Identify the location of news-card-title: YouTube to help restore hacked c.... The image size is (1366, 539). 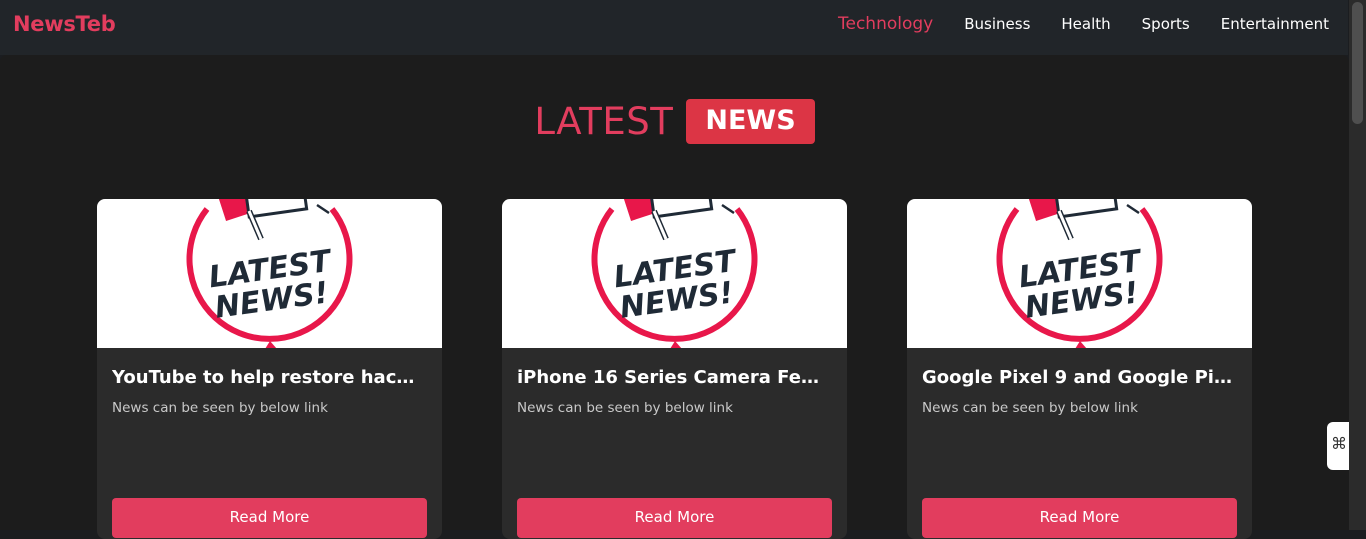
(268, 377).